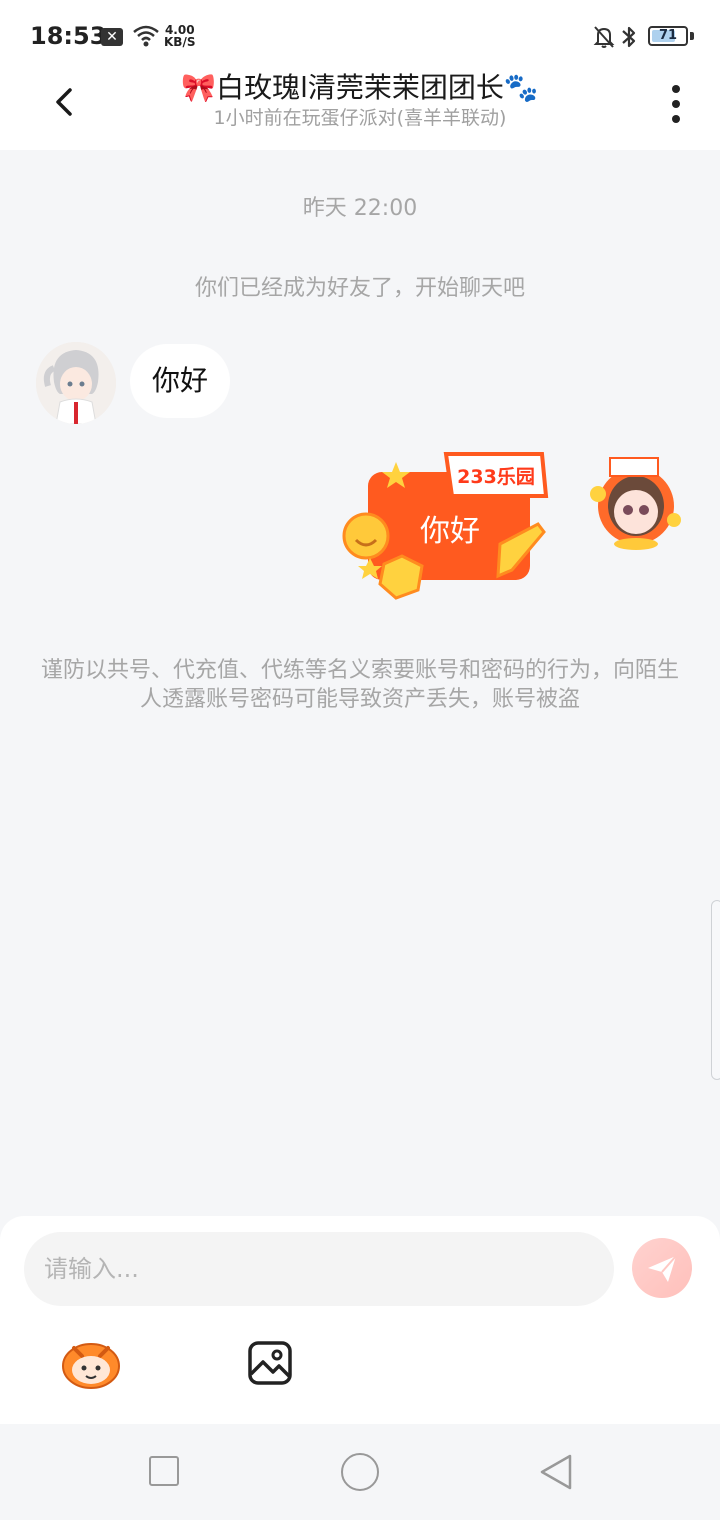  What do you see at coordinates (360, 118) in the screenshot?
I see `contact-status: 1小时前在玩蛋仔派对(喜羊羊联动)` at bounding box center [360, 118].